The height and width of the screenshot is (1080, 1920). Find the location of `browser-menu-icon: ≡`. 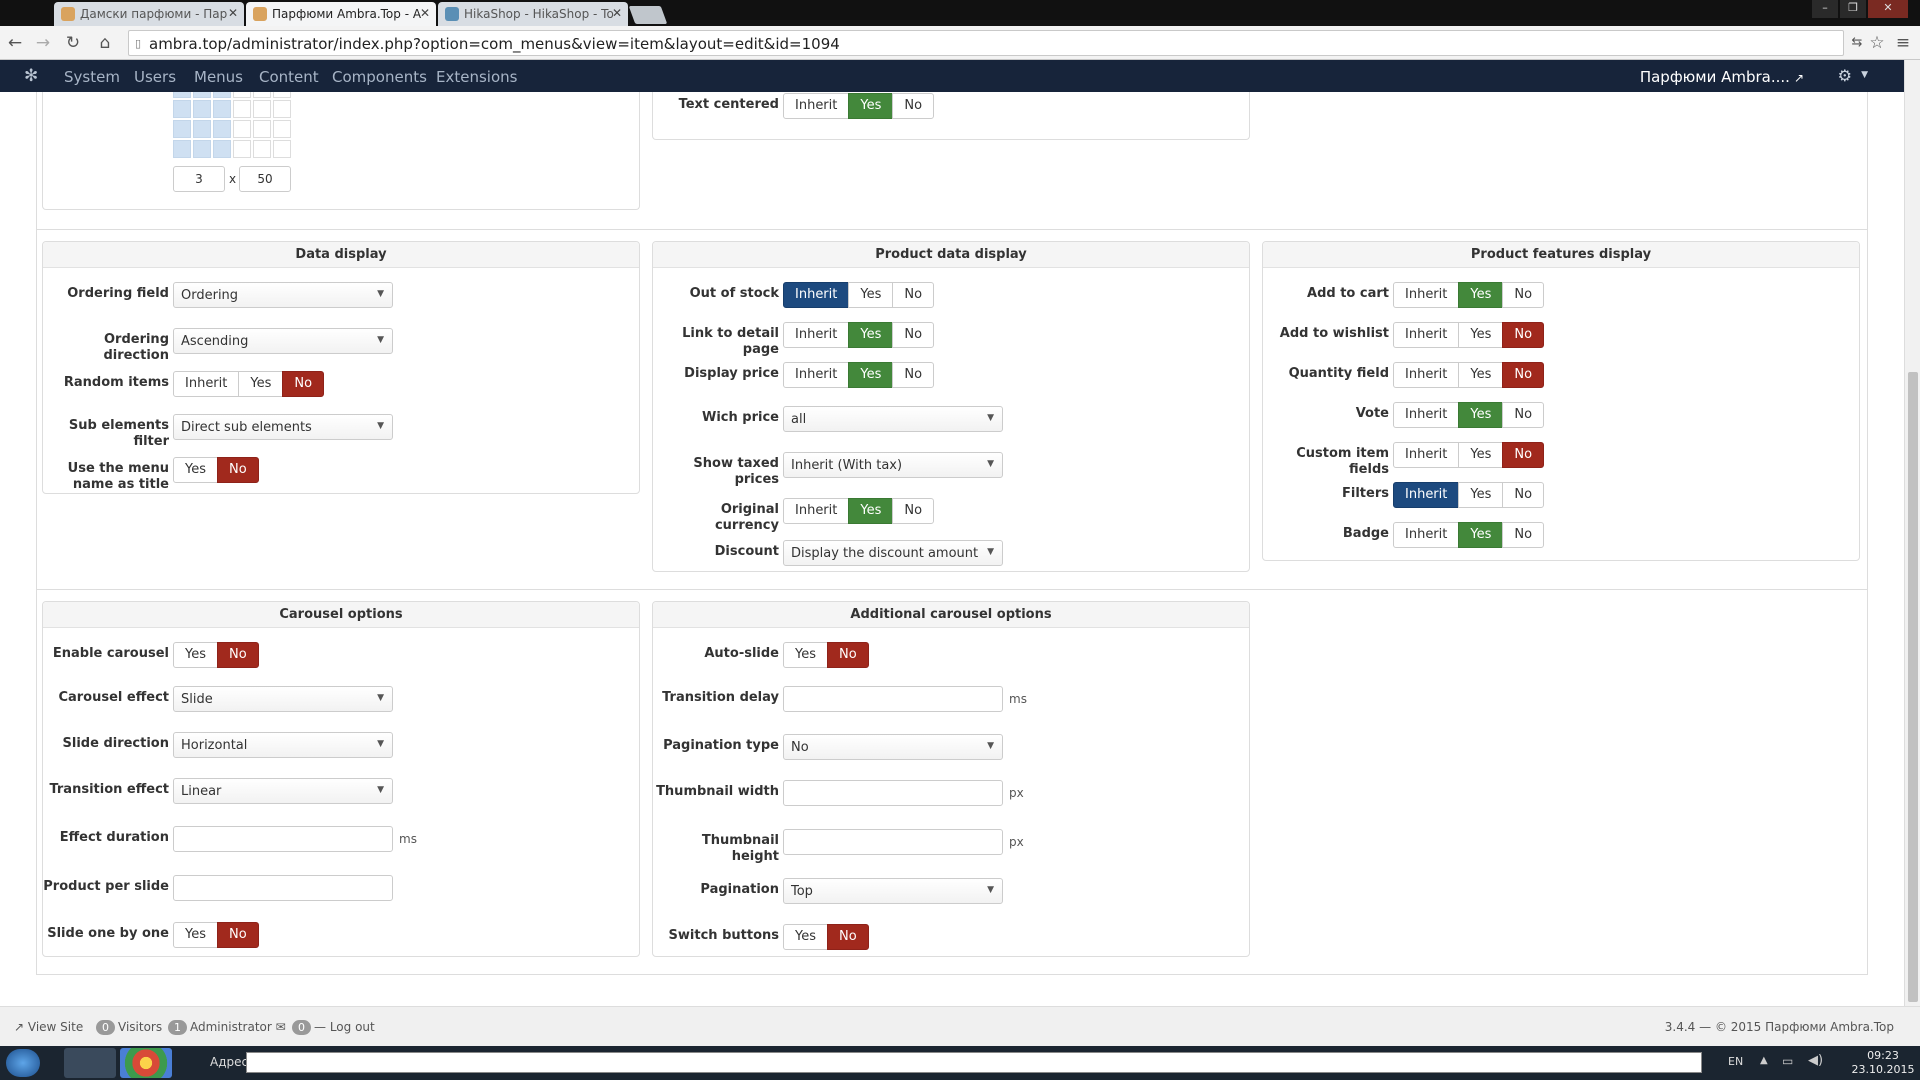

browser-menu-icon: ≡ is located at coordinates (1903, 43).